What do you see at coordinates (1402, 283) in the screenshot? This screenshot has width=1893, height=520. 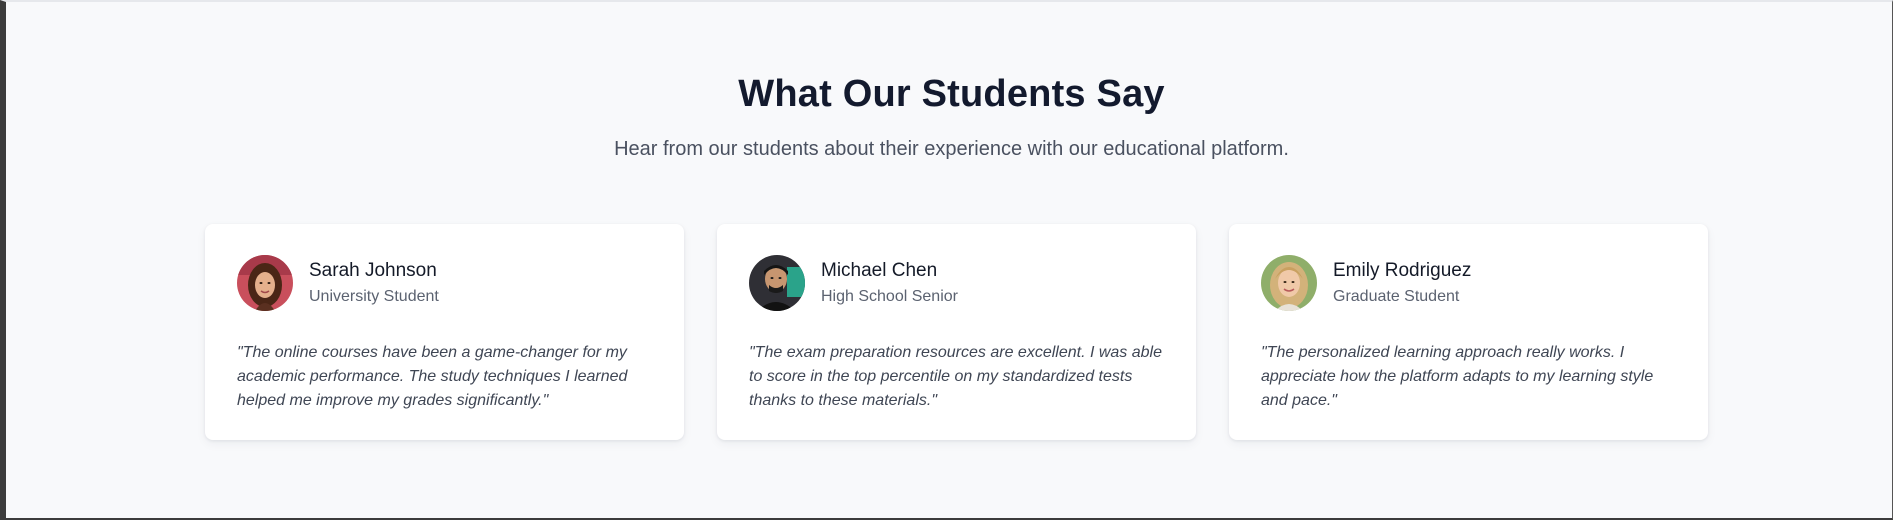 I see `student-info: Emily Rodriguez Graduate Student` at bounding box center [1402, 283].